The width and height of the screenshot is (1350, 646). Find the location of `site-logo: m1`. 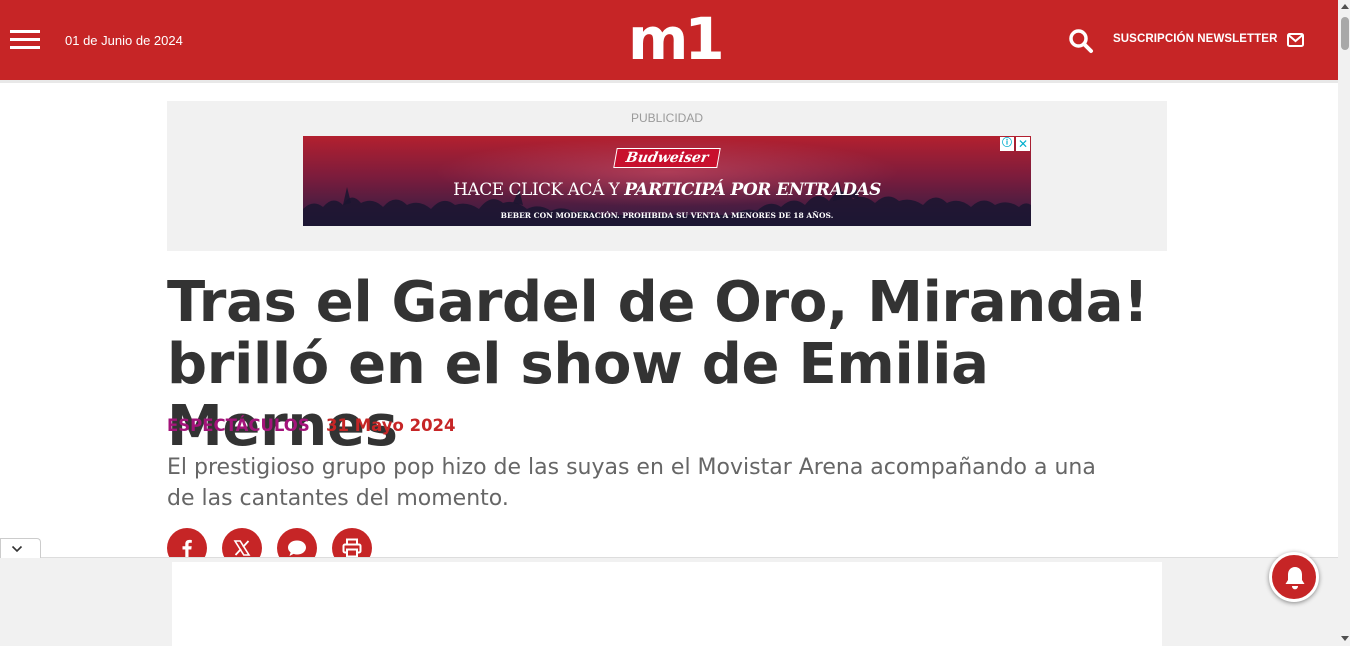

site-logo: m1 is located at coordinates (676, 39).